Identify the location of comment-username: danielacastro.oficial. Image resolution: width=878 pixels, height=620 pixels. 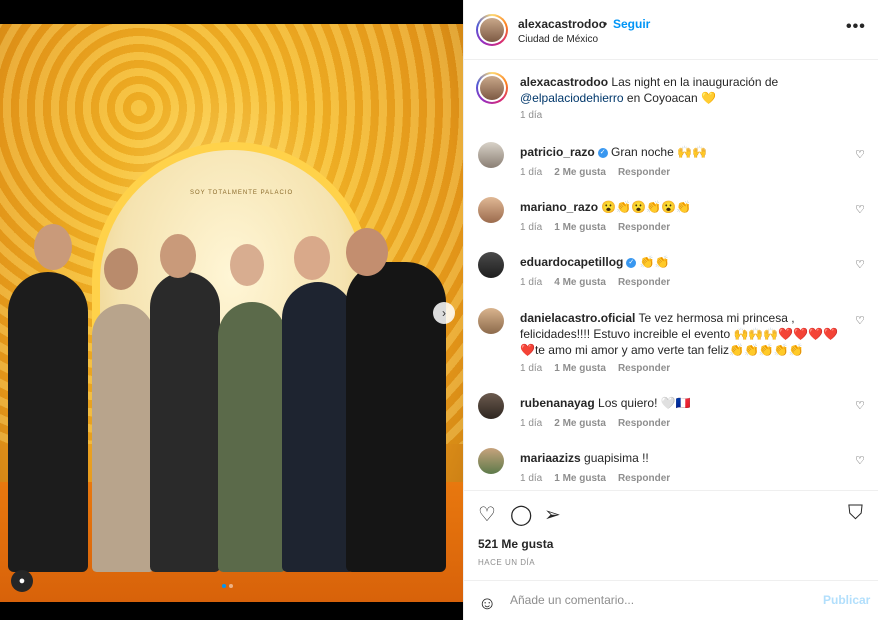
(577, 318).